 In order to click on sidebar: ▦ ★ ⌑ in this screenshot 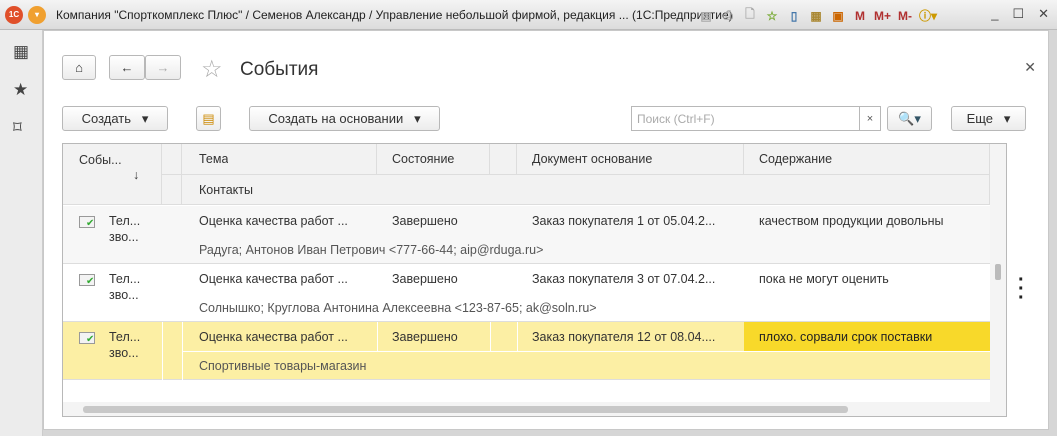, I will do `click(21, 233)`.